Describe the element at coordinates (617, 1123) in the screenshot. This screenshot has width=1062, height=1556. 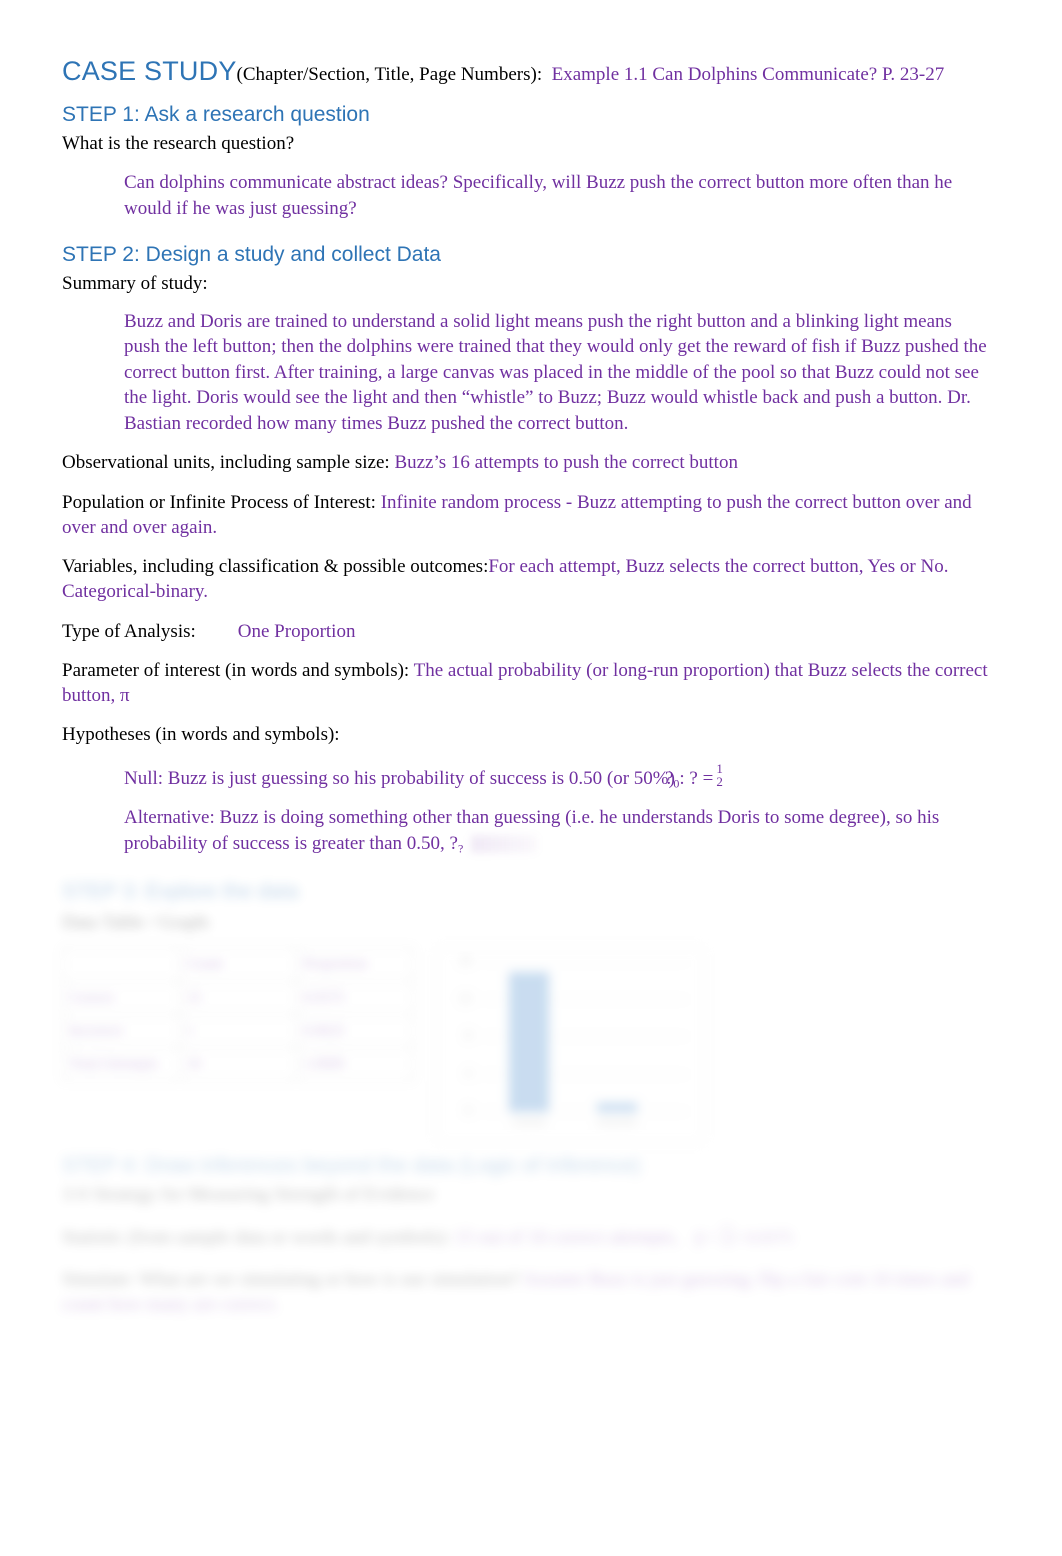
I see `chart-x-tick-label: Incorrect` at that location.